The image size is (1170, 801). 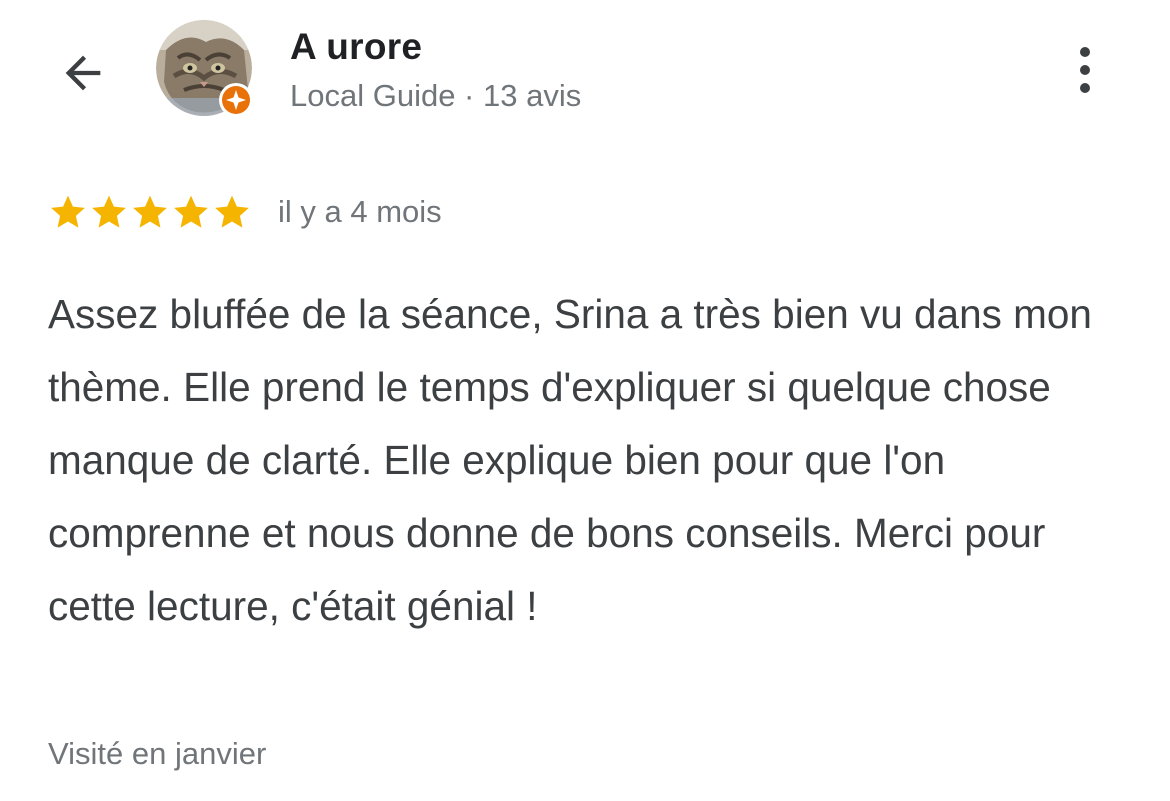 I want to click on author-name: A urore, so click(x=356, y=47).